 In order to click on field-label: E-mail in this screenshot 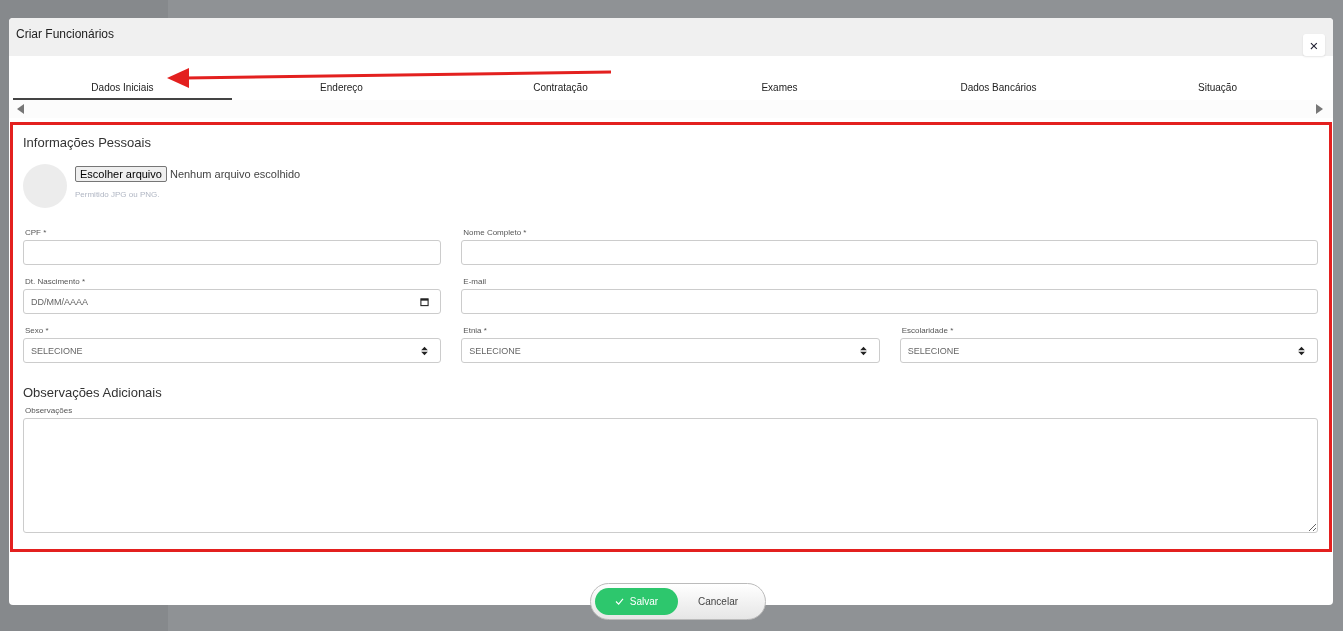, I will do `click(474, 281)`.